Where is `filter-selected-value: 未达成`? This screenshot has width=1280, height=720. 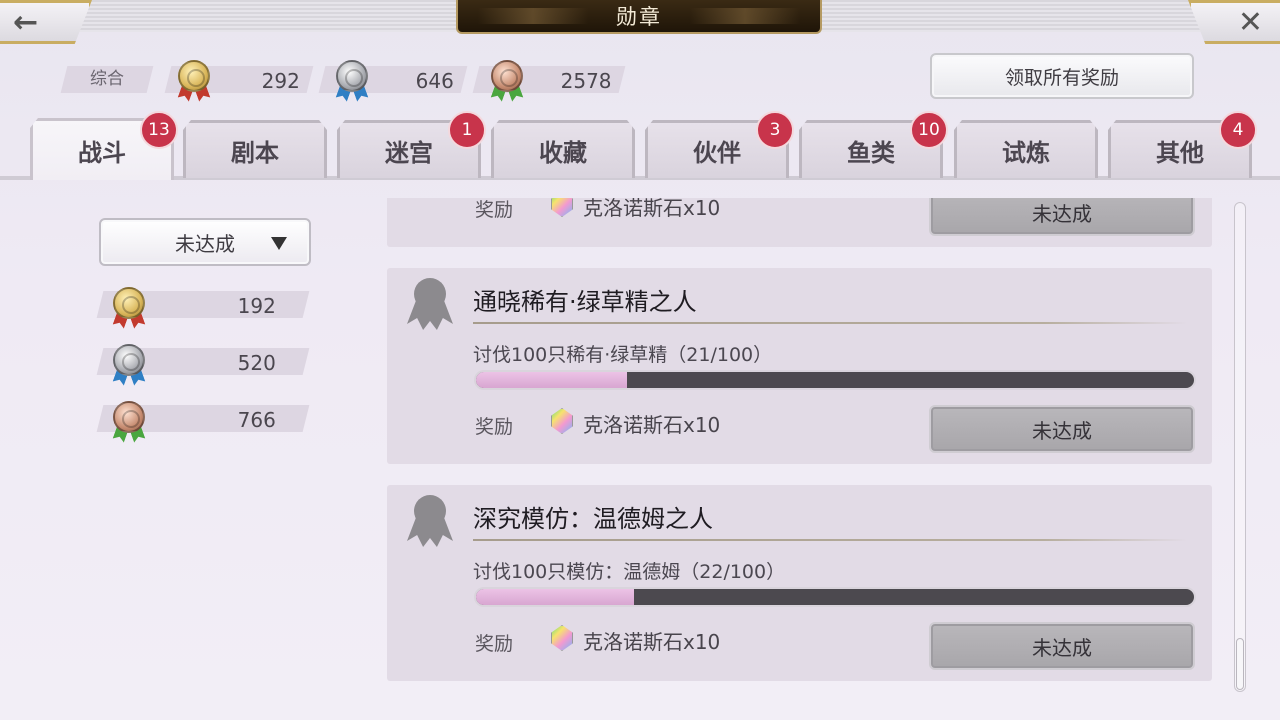 filter-selected-value: 未达成 is located at coordinates (205, 243).